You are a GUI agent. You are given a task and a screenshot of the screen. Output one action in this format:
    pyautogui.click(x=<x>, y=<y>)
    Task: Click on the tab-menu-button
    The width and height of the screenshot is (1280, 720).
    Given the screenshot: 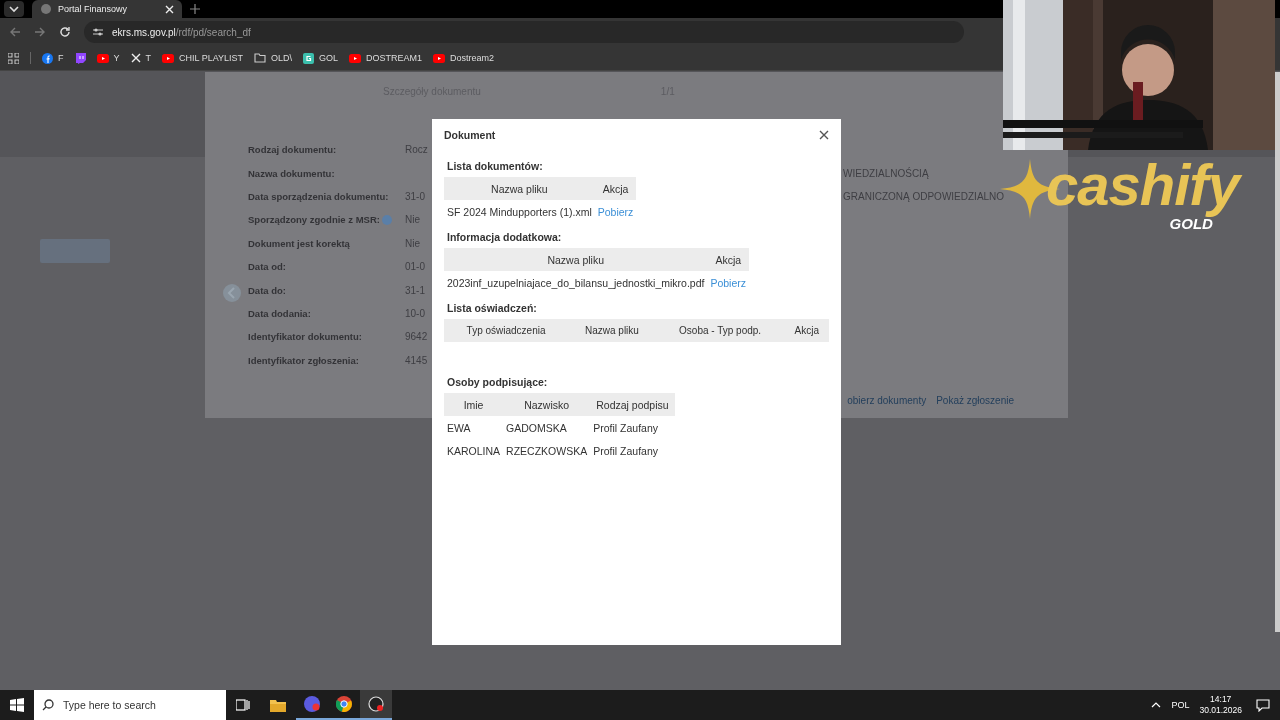 What is the action you would take?
    pyautogui.click(x=14, y=9)
    